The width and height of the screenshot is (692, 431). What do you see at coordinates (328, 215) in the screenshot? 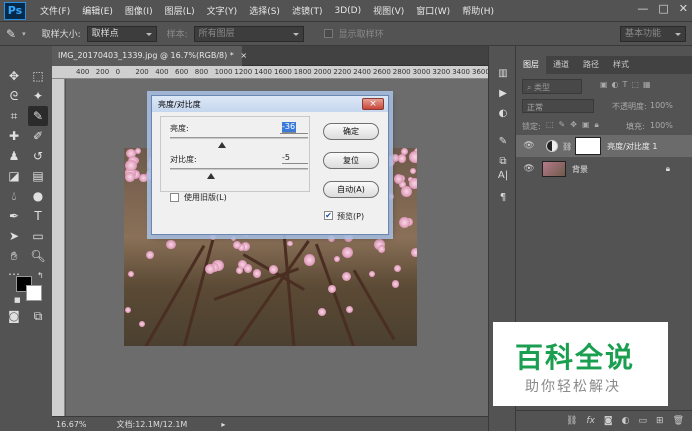
I see `preview-checkbox: ✔` at bounding box center [328, 215].